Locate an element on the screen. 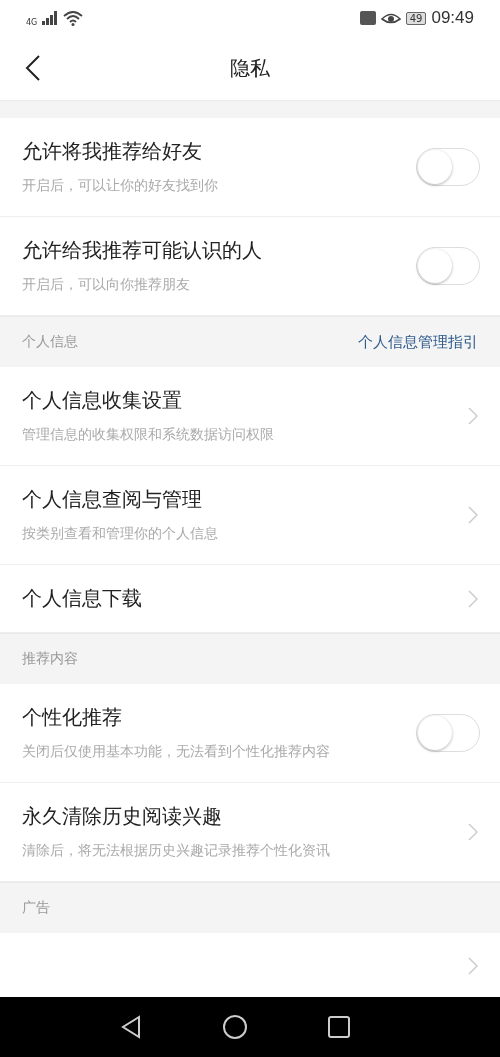 The image size is (500, 1057). settings-row: 个人信息收集设置 管理信息的收集权限和系统数据访问权限 is located at coordinates (250, 416).